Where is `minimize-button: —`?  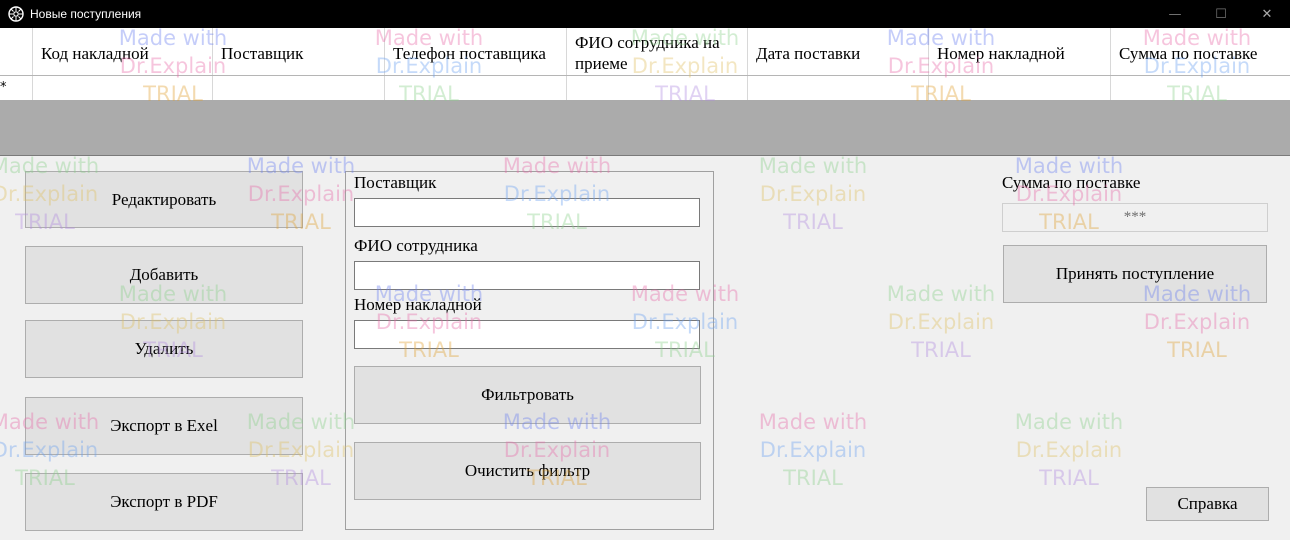
minimize-button: — is located at coordinates (1175, 14).